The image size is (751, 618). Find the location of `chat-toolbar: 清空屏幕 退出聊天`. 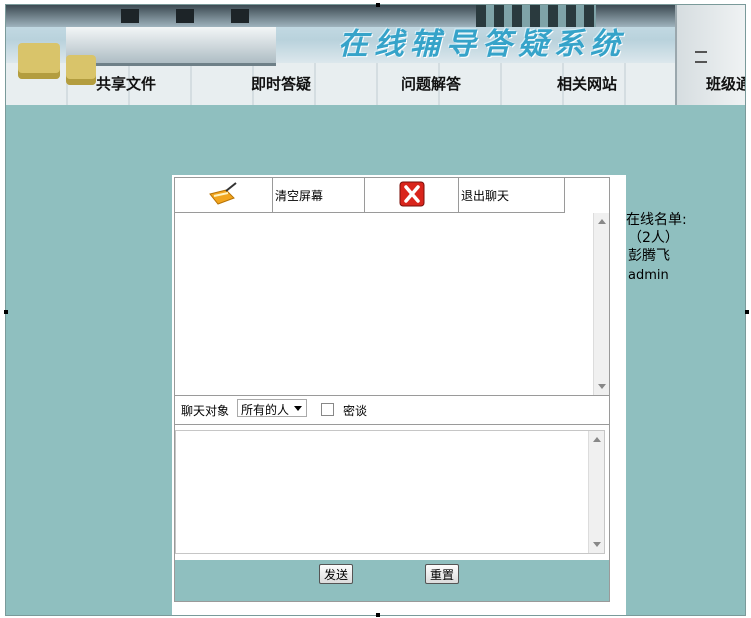

chat-toolbar: 清空屏幕 退出聊天 is located at coordinates (370, 195).